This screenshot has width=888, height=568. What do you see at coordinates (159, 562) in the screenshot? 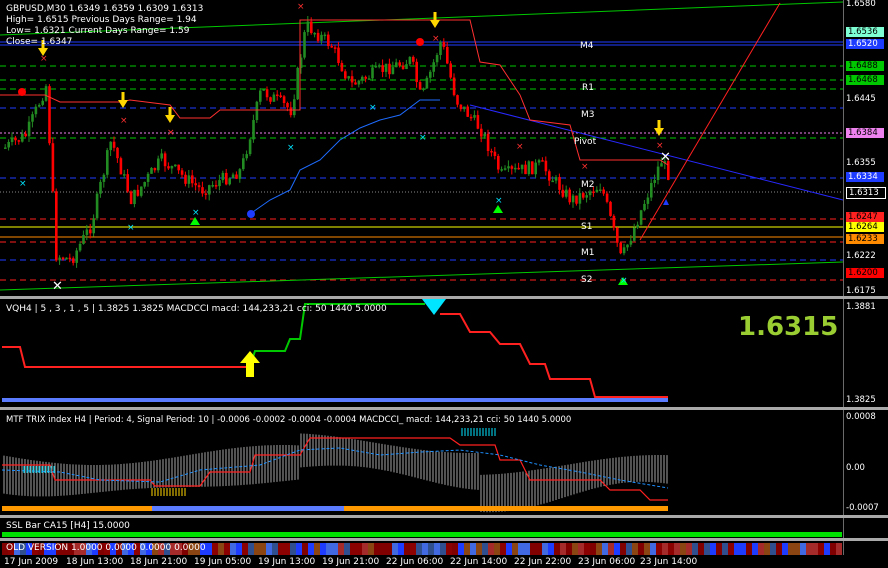
I see `time-tick: 18 Jun 21:00` at bounding box center [159, 562].